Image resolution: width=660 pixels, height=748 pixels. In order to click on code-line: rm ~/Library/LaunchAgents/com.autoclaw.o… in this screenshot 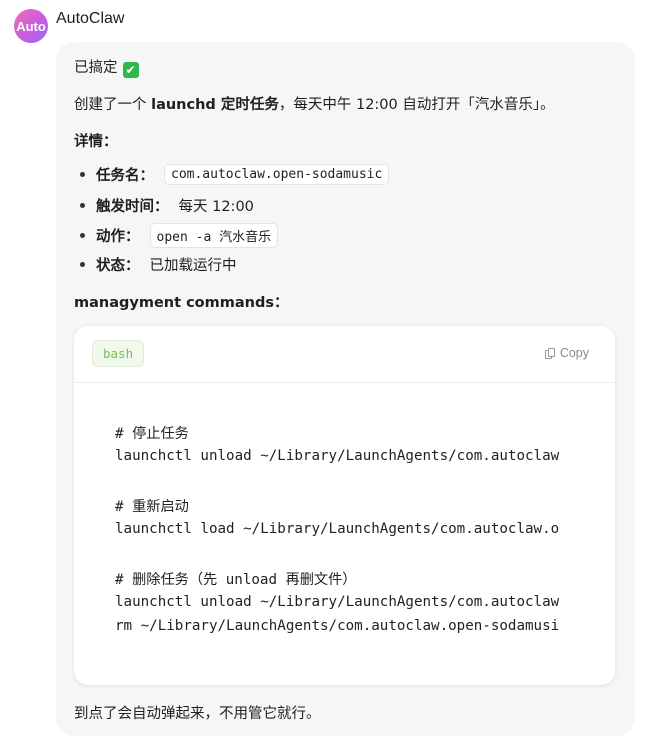, I will do `click(337, 626)`.